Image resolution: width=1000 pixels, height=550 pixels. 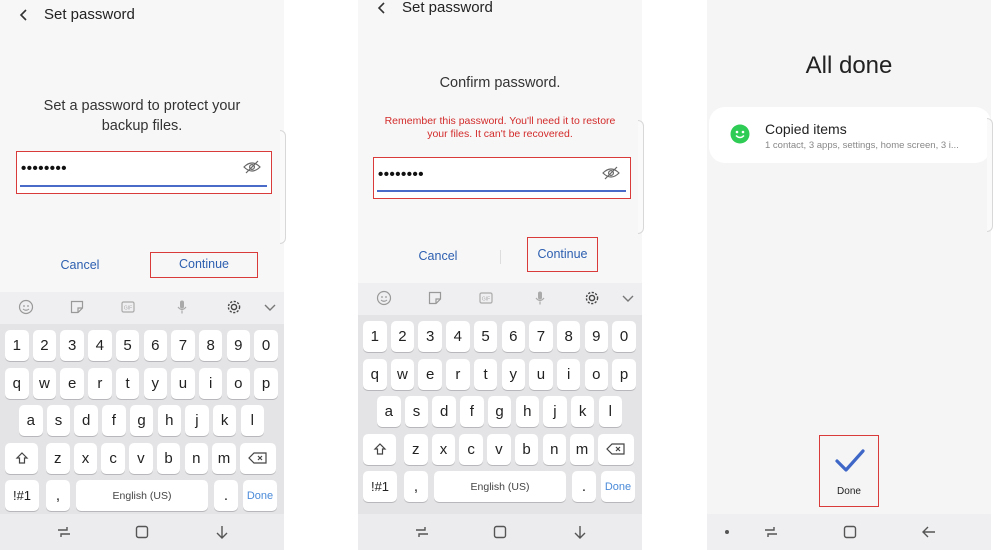 What do you see at coordinates (568, 336) in the screenshot?
I see `key-8: 8` at bounding box center [568, 336].